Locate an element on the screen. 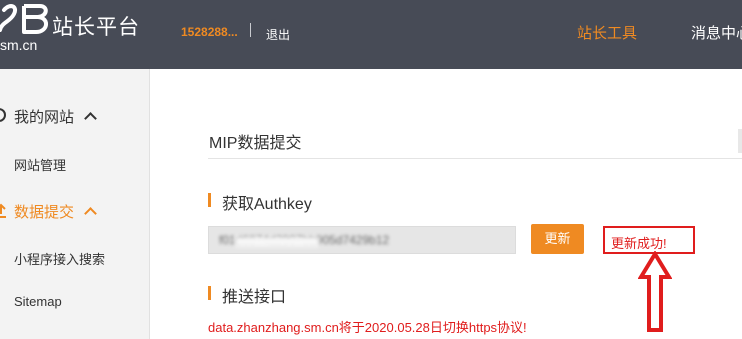 The width and height of the screenshot is (742, 339). upload-icon is located at coordinates (3, 210).